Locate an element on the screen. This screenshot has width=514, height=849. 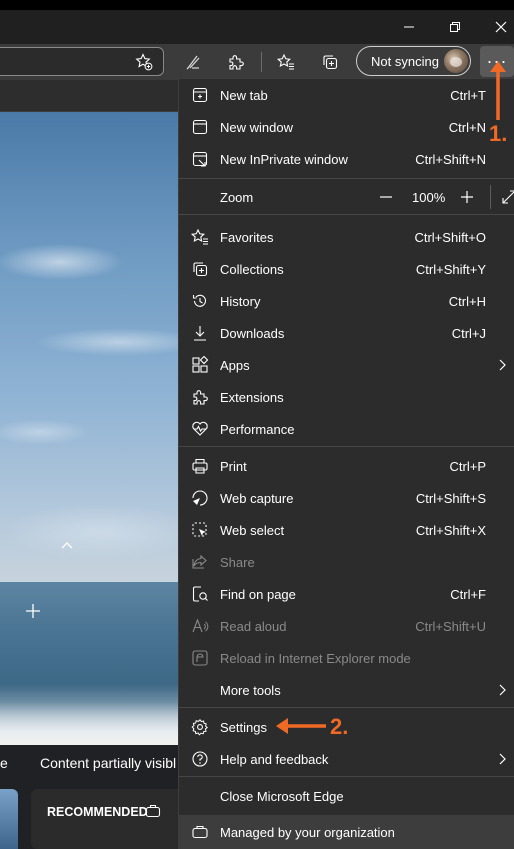
step1-label: 1. is located at coordinates (498, 133).